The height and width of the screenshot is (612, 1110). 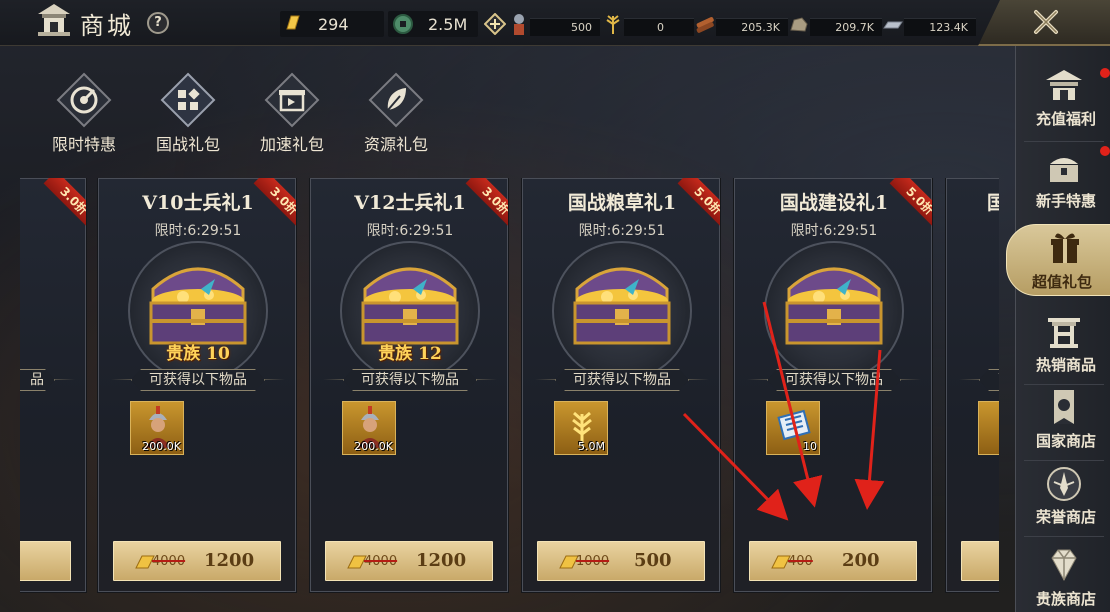 I want to click on tab-label: 加速礼包, so click(x=291, y=144).